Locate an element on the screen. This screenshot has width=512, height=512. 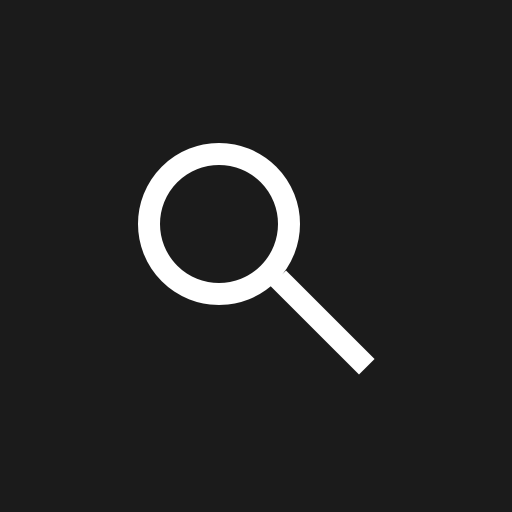
search-icon-handle is located at coordinates (322, 322).